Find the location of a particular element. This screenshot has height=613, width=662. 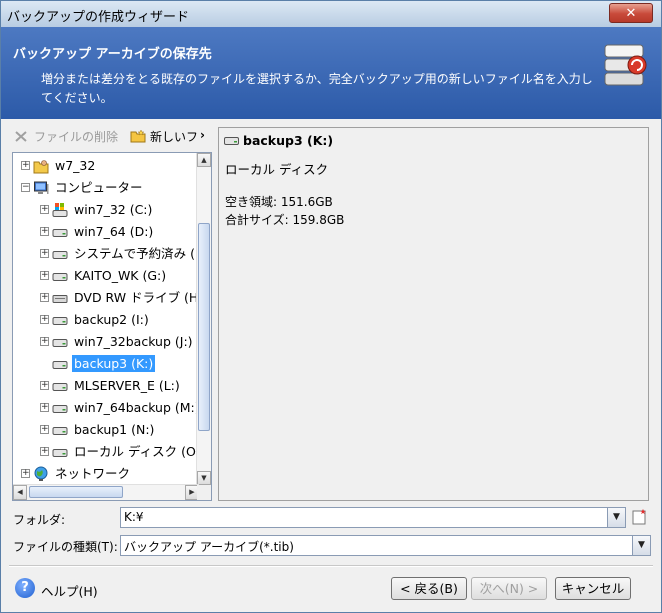

tree-item-label: ネットワーク is located at coordinates (93, 473).